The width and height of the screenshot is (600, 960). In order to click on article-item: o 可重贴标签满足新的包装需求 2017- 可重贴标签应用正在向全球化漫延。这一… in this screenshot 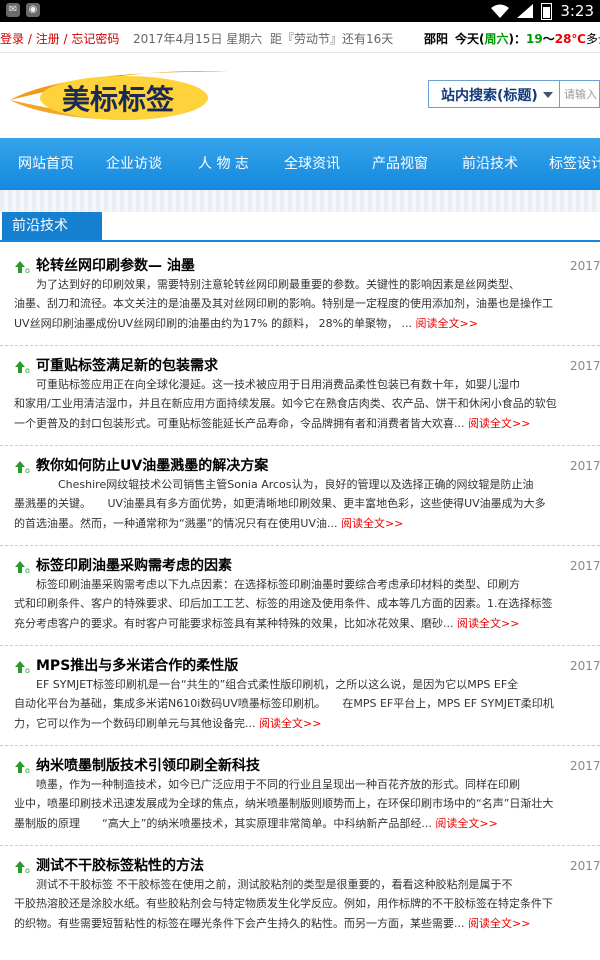, I will do `click(300, 395)`.